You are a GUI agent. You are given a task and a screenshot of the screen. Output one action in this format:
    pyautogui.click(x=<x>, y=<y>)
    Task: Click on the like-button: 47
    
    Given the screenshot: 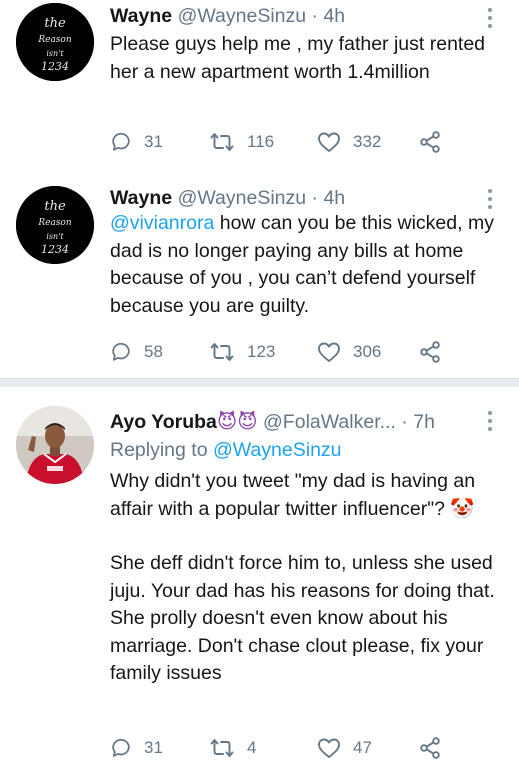 What is the action you would take?
    pyautogui.click(x=344, y=747)
    